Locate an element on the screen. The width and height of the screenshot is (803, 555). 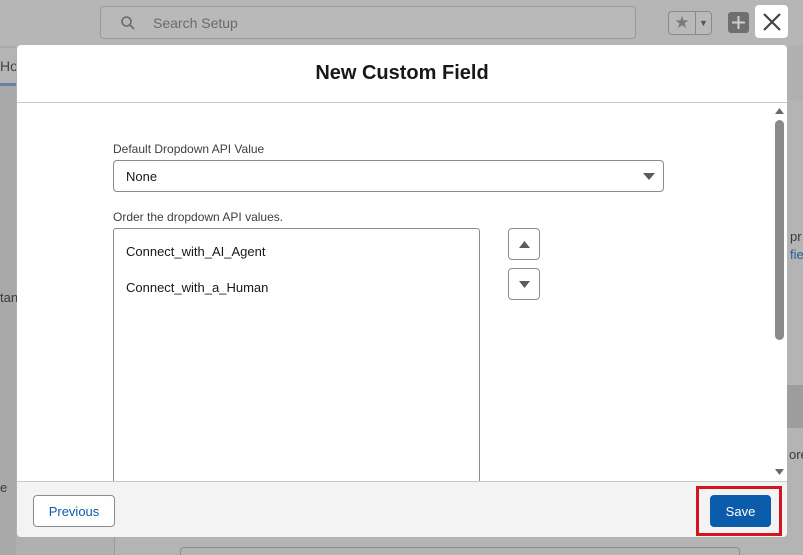
close-modal-button is located at coordinates (771, 21).